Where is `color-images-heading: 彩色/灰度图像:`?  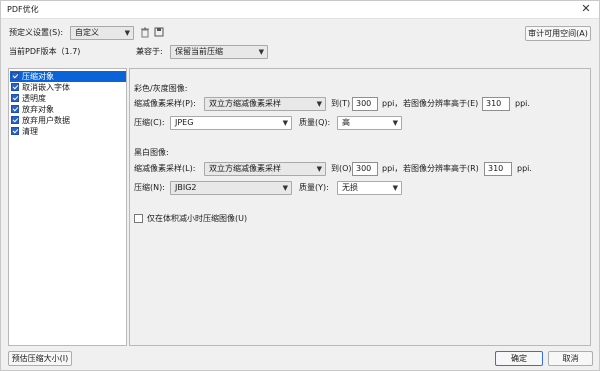
color-images-heading: 彩色/灰度图像: is located at coordinates (161, 88).